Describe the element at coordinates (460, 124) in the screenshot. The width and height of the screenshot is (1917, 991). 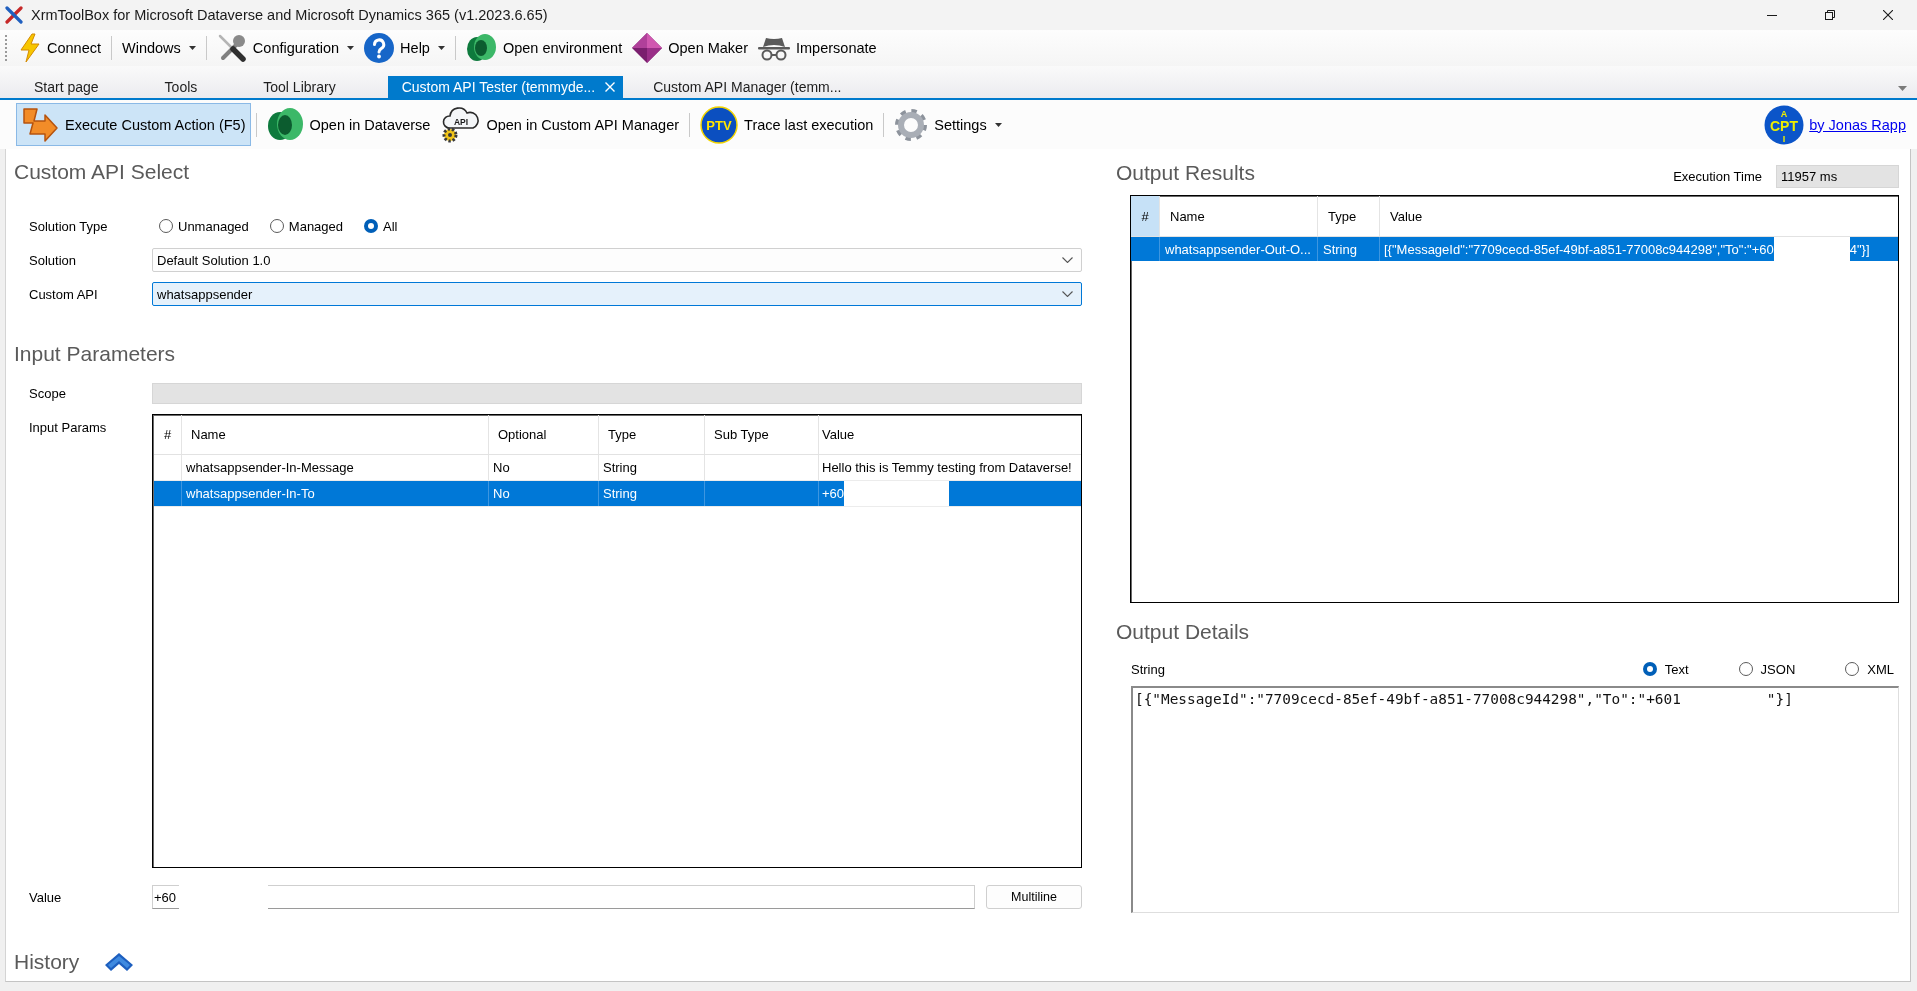
I see `cloud-gear-logo: API` at that location.